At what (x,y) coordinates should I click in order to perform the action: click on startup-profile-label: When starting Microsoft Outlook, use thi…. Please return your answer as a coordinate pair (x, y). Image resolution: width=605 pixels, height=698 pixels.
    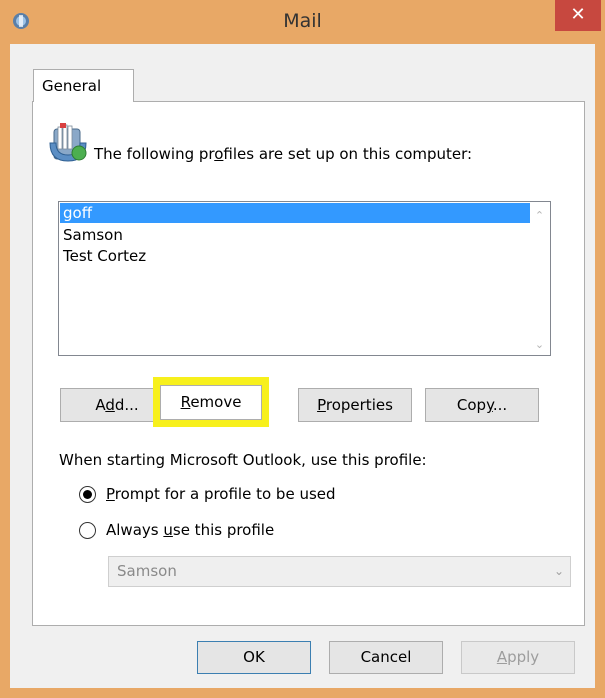
    Looking at the image, I should click on (243, 460).